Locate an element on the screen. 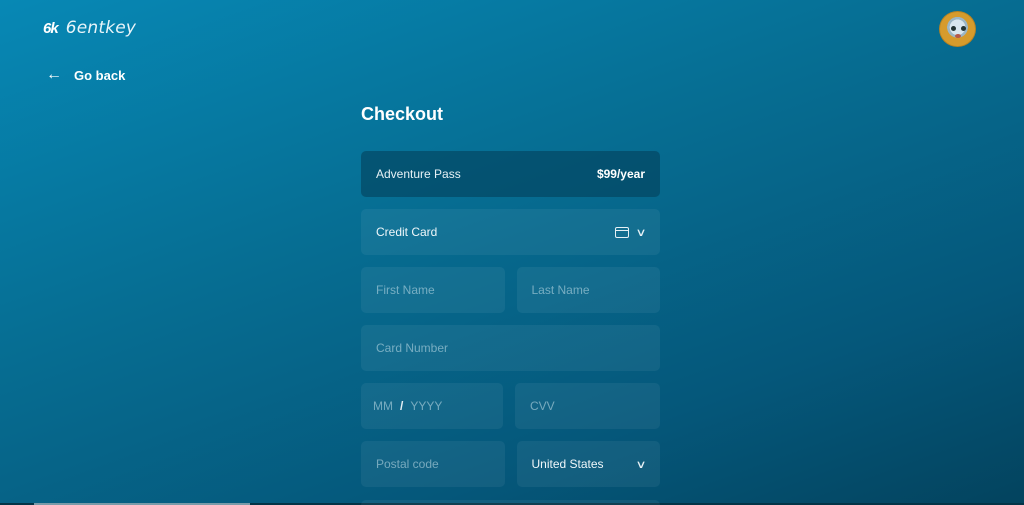 The image size is (1024, 505). credit-card-icon is located at coordinates (621, 232).